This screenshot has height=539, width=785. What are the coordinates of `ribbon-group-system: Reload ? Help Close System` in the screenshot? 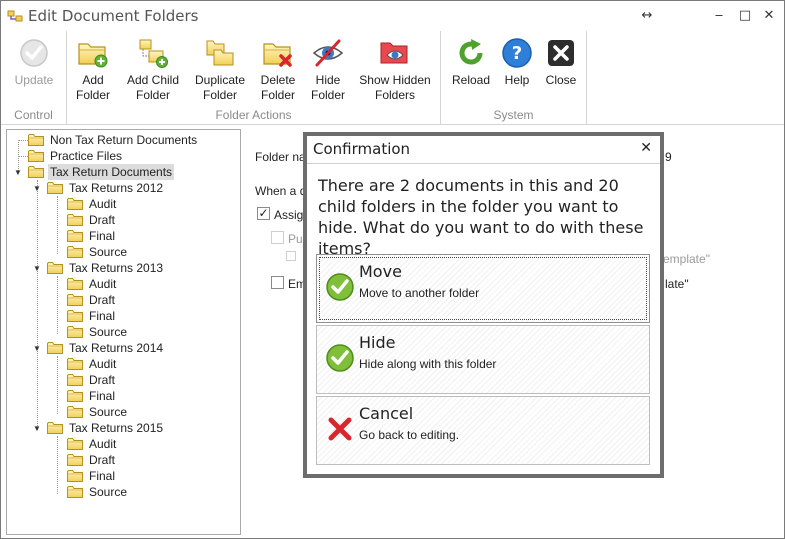 It's located at (514, 78).